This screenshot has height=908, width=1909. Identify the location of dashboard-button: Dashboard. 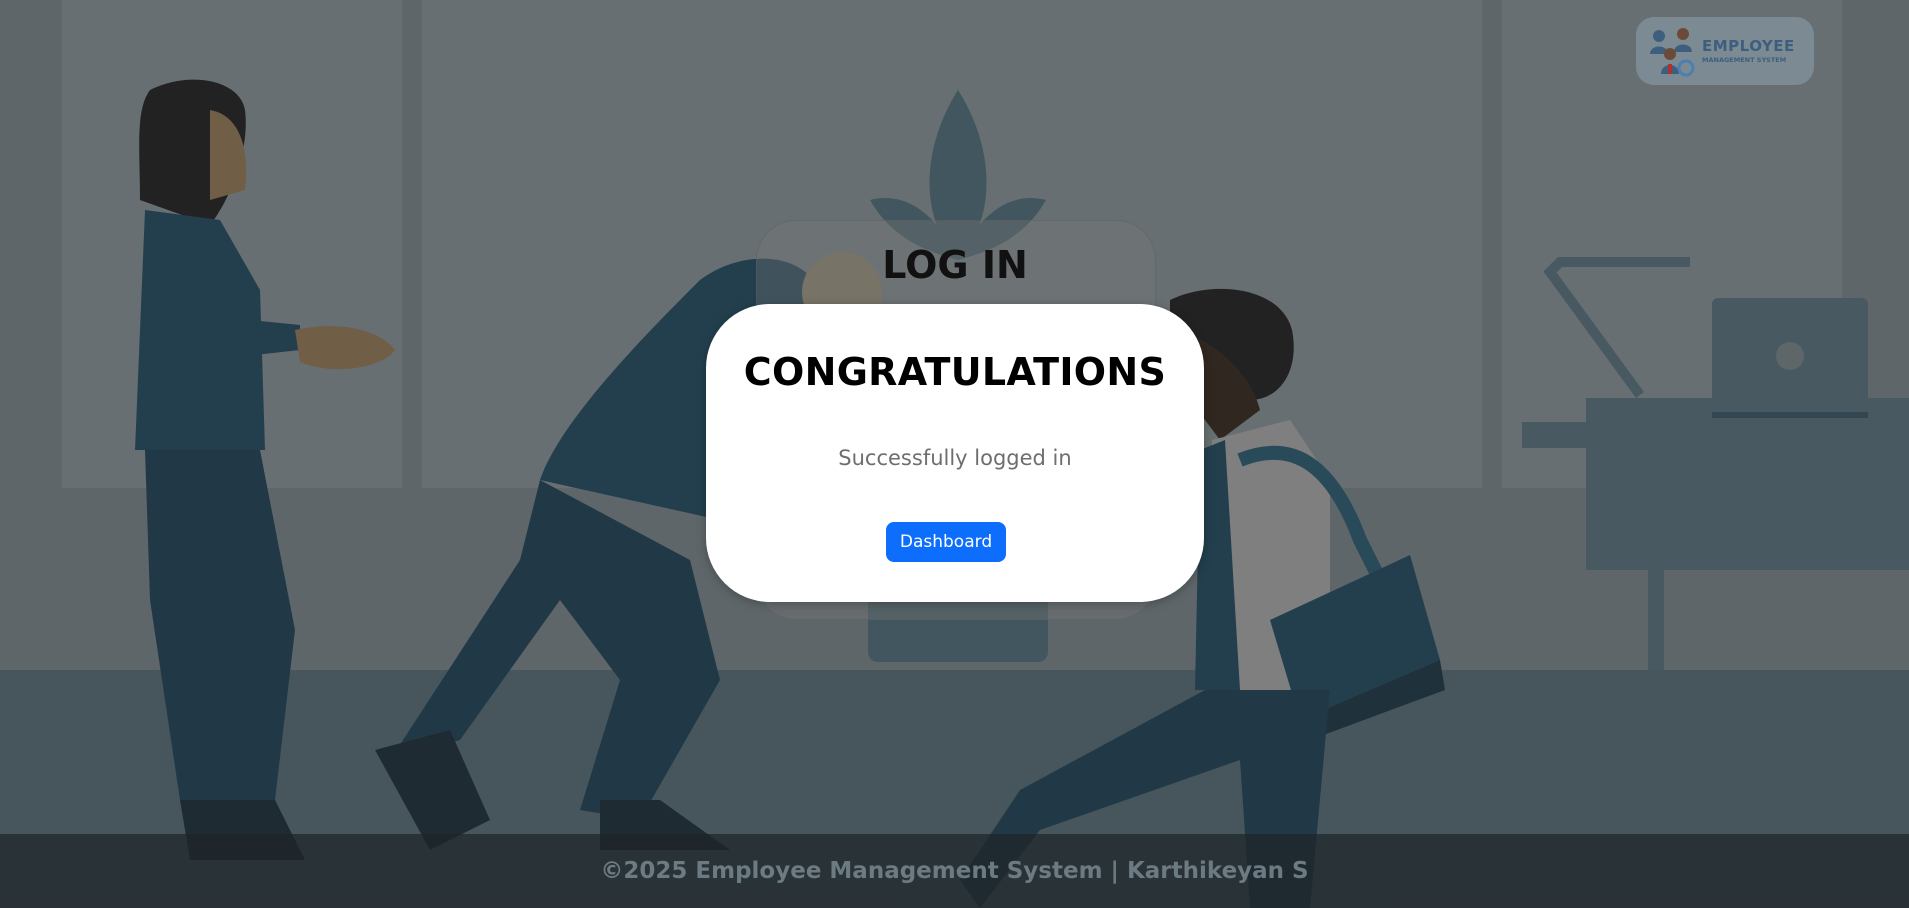
(946, 542).